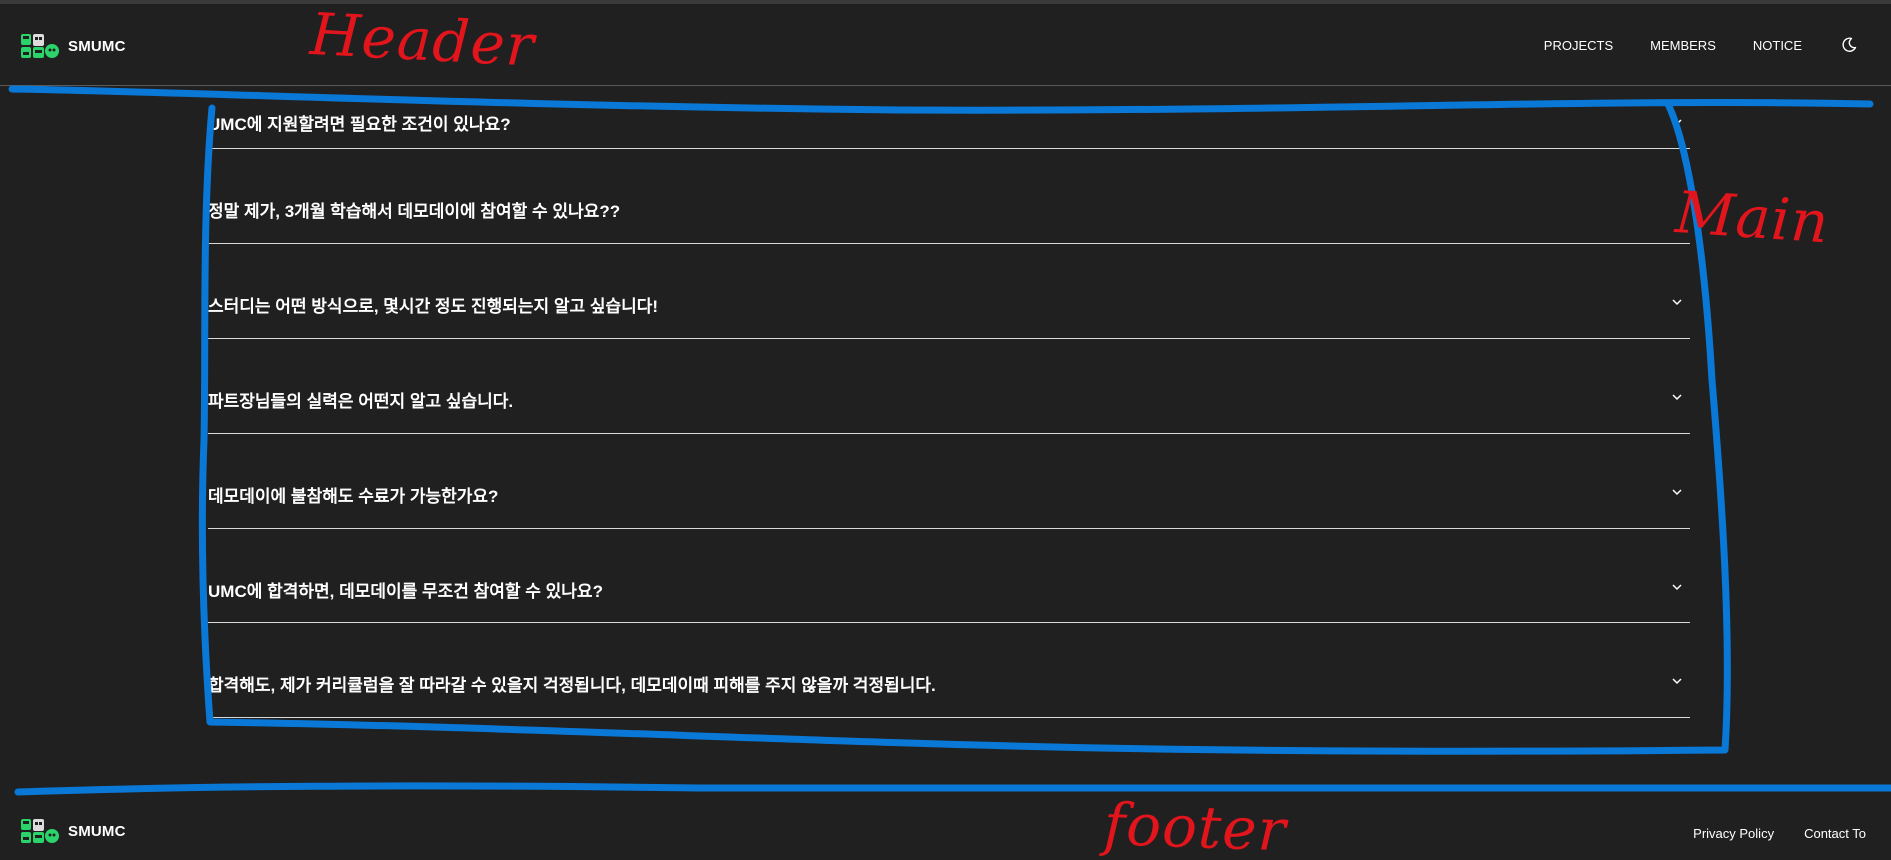 The height and width of the screenshot is (860, 1891). What do you see at coordinates (359, 124) in the screenshot?
I see `faq-question: UMC에 지원할려면 필요한 조건이 있나요?` at bounding box center [359, 124].